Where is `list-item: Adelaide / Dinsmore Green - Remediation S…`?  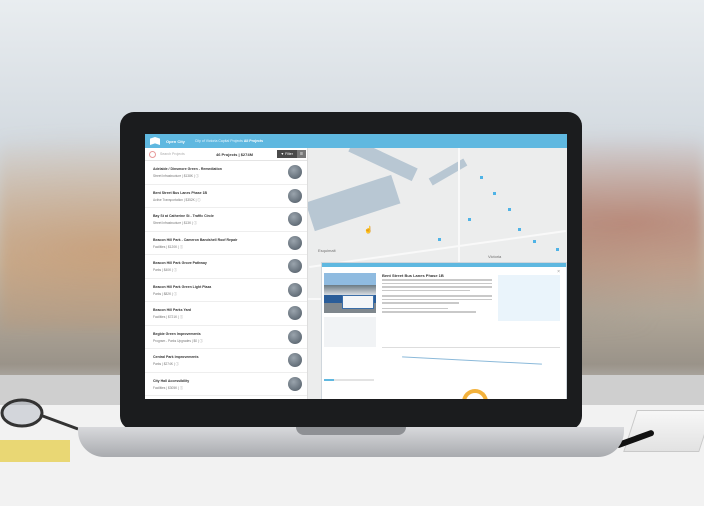 list-item: Adelaide / Dinsmore Green - Remediation S… is located at coordinates (226, 173).